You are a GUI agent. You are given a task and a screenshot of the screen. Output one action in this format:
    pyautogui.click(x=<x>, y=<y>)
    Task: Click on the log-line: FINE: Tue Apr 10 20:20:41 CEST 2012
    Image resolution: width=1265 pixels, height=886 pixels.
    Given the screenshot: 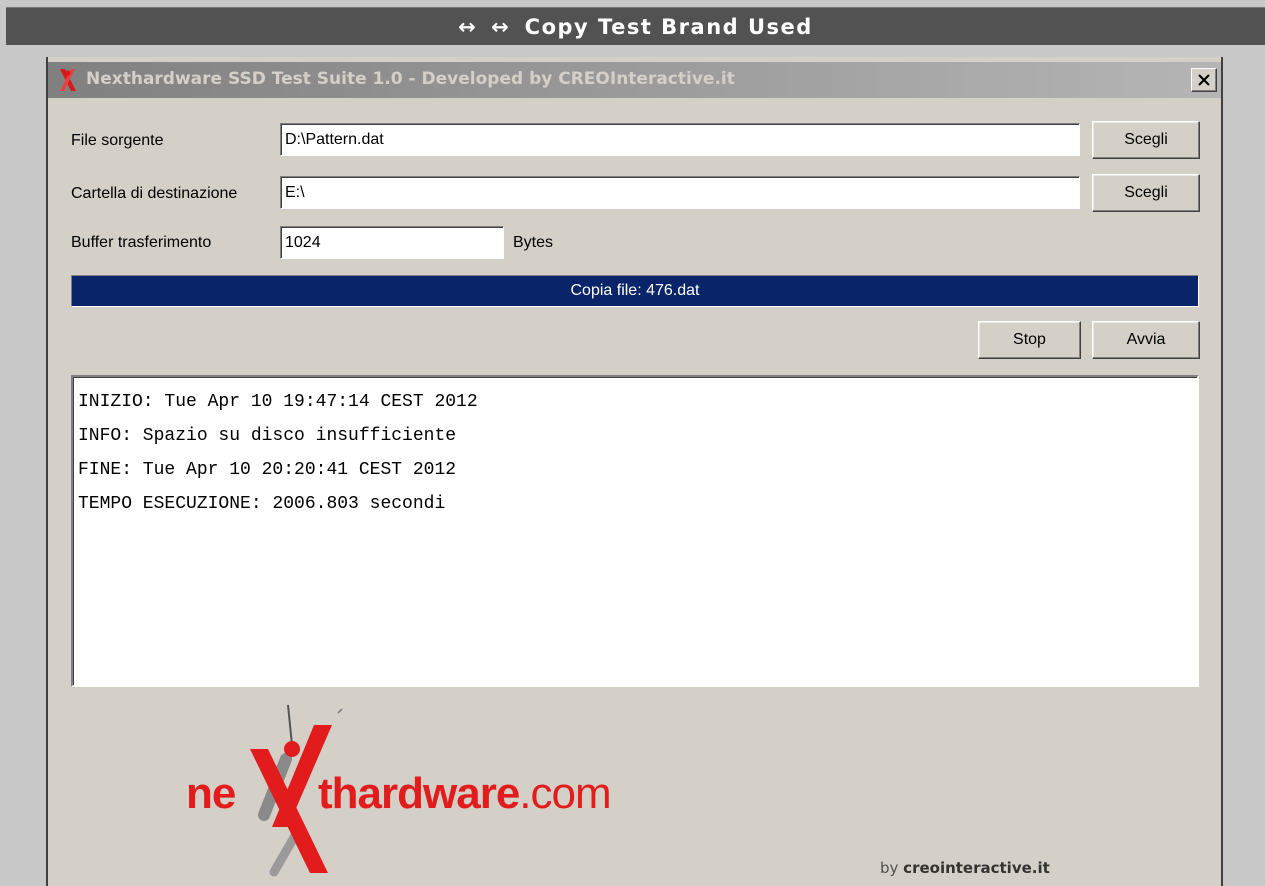 What is the action you would take?
    pyautogui.click(x=267, y=470)
    